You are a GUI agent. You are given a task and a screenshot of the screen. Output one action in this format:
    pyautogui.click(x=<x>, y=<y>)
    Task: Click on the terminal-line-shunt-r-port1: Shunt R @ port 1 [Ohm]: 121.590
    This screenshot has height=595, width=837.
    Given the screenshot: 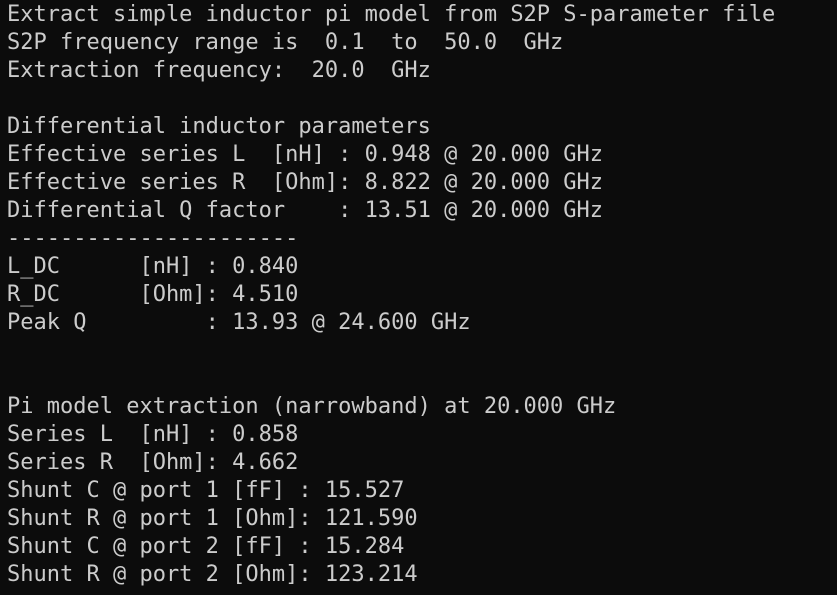 What is the action you would take?
    pyautogui.click(x=212, y=518)
    